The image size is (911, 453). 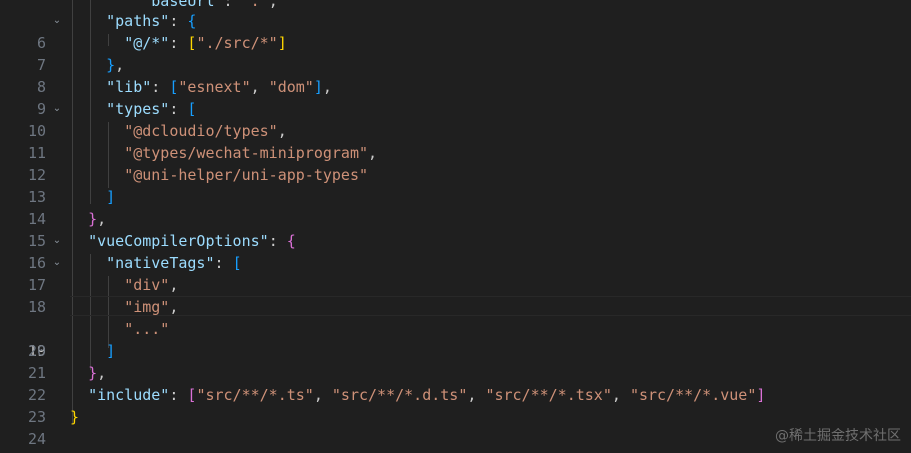 I want to click on editor-line: 16 ⌄ "vueCompilerOptions": {, so click(x=455, y=251).